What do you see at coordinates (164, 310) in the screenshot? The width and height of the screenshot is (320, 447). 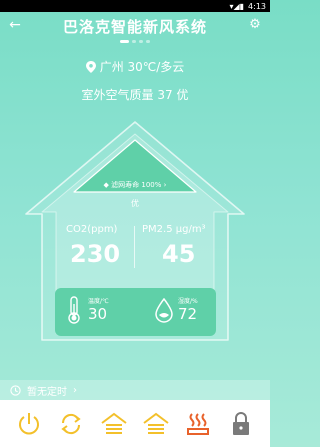 I see `humidity-drop-icon` at bounding box center [164, 310].